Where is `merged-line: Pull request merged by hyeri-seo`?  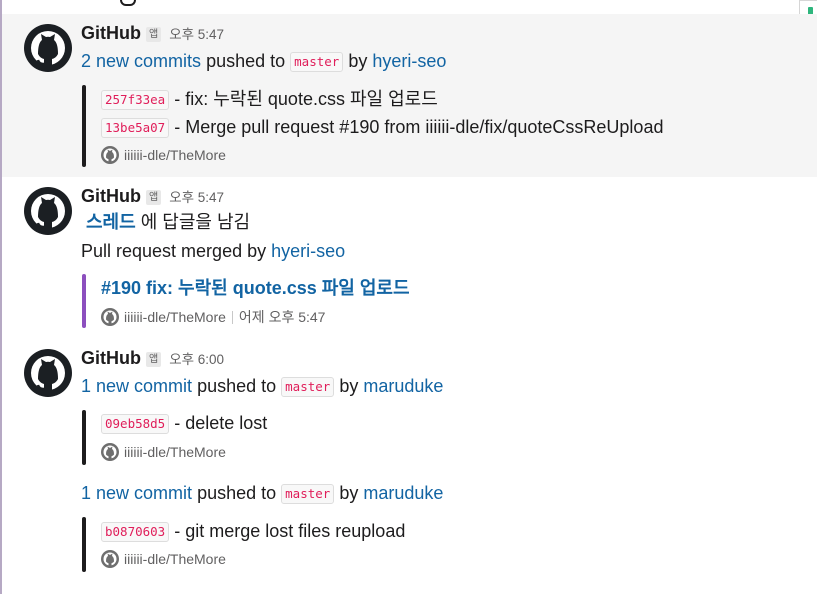
merged-line: Pull request merged by hyeri-seo is located at coordinates (213, 251).